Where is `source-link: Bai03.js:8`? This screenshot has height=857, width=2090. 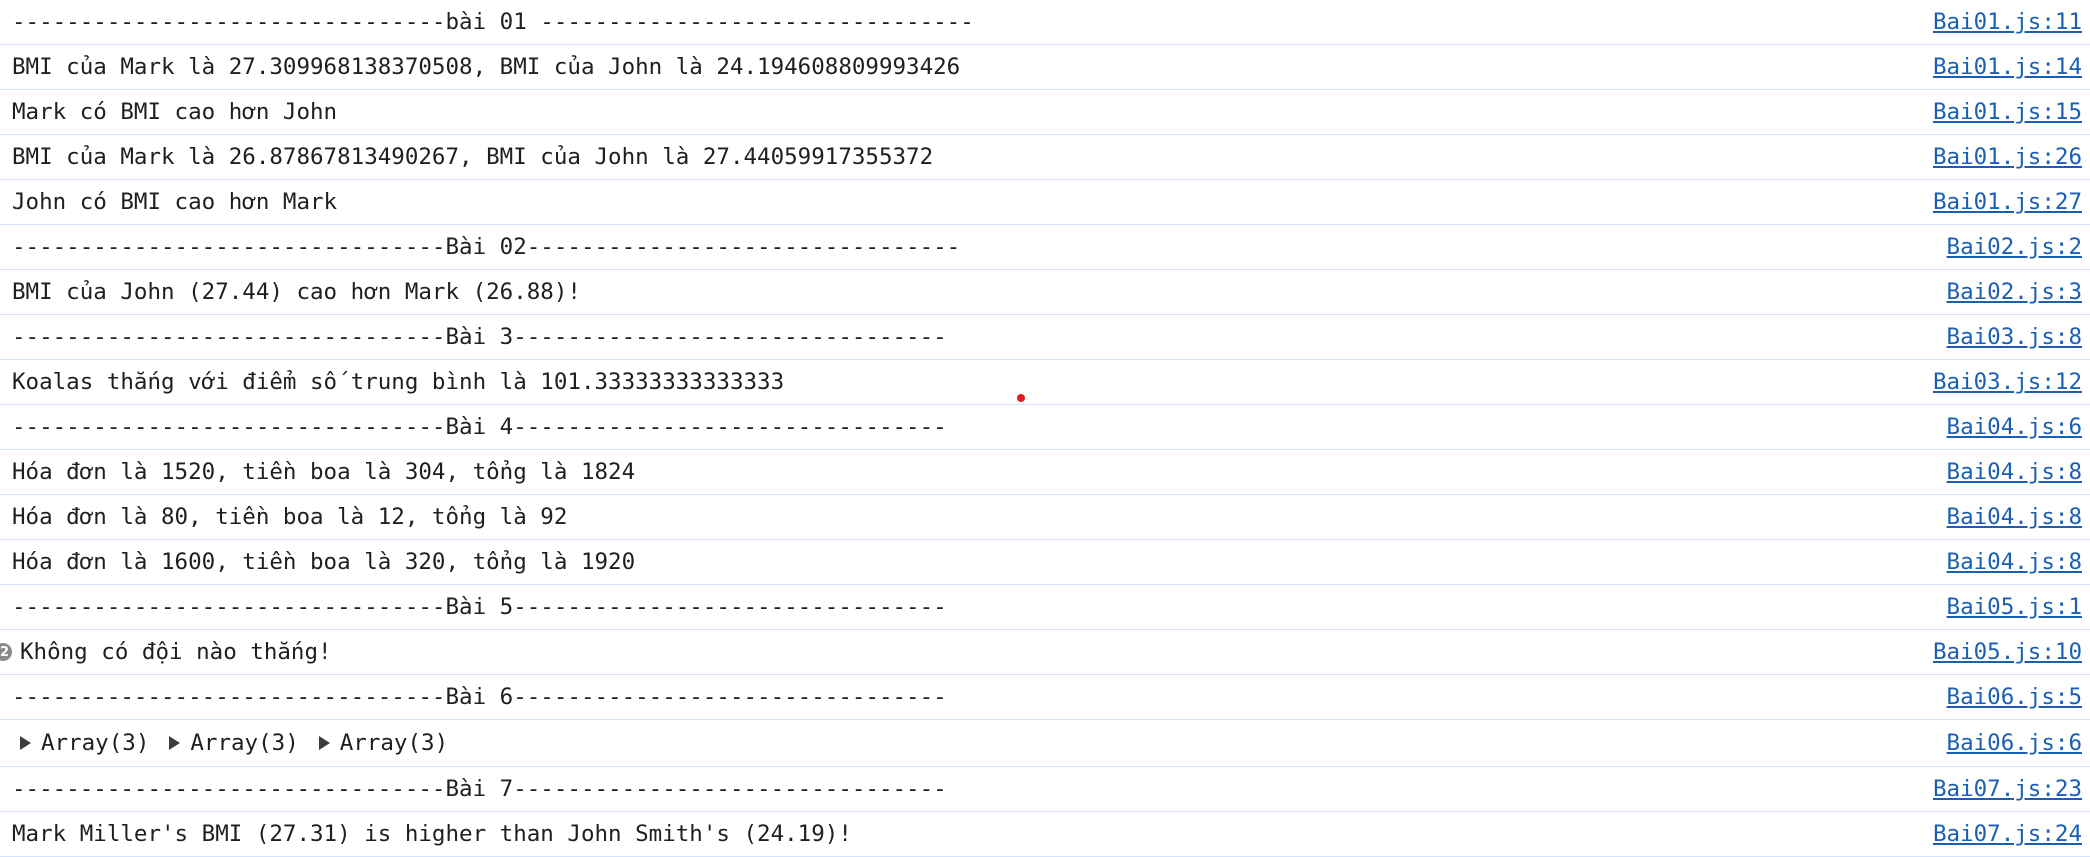
source-link: Bai03.js:8 is located at coordinates (2014, 337).